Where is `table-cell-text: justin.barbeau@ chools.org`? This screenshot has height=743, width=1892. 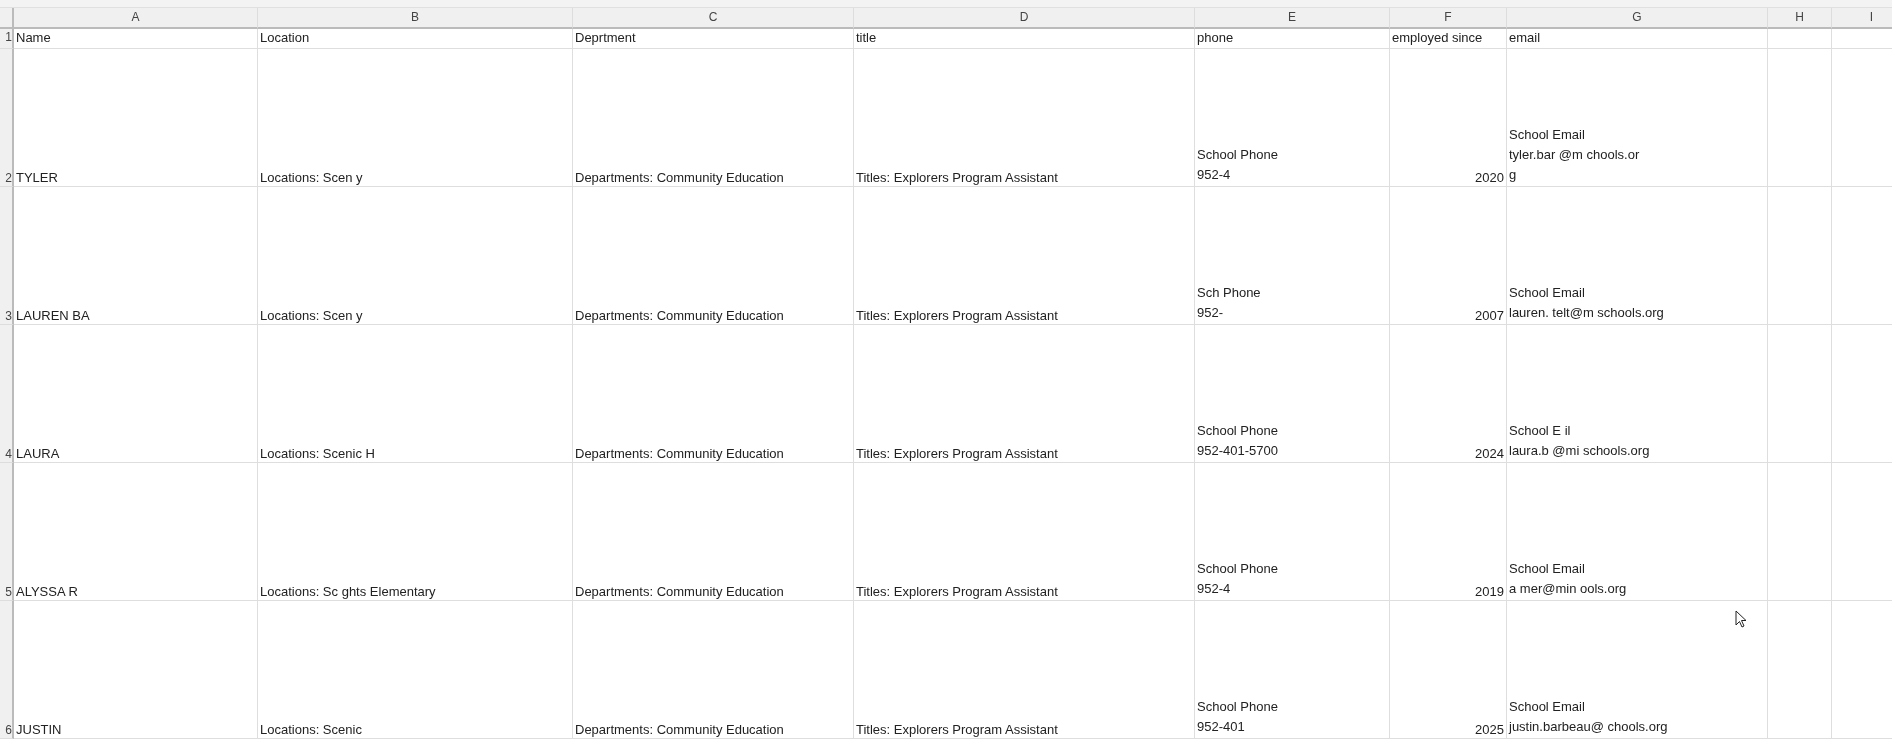 table-cell-text: justin.barbeau@ chools.org is located at coordinates (1588, 727).